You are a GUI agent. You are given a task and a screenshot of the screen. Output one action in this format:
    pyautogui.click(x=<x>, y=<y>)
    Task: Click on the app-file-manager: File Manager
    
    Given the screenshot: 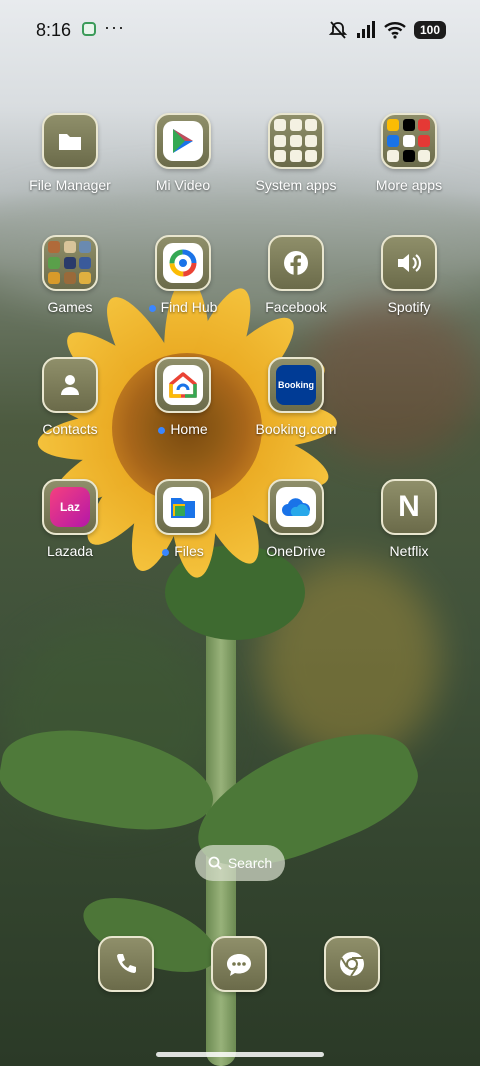 What is the action you would take?
    pyautogui.click(x=70, y=153)
    